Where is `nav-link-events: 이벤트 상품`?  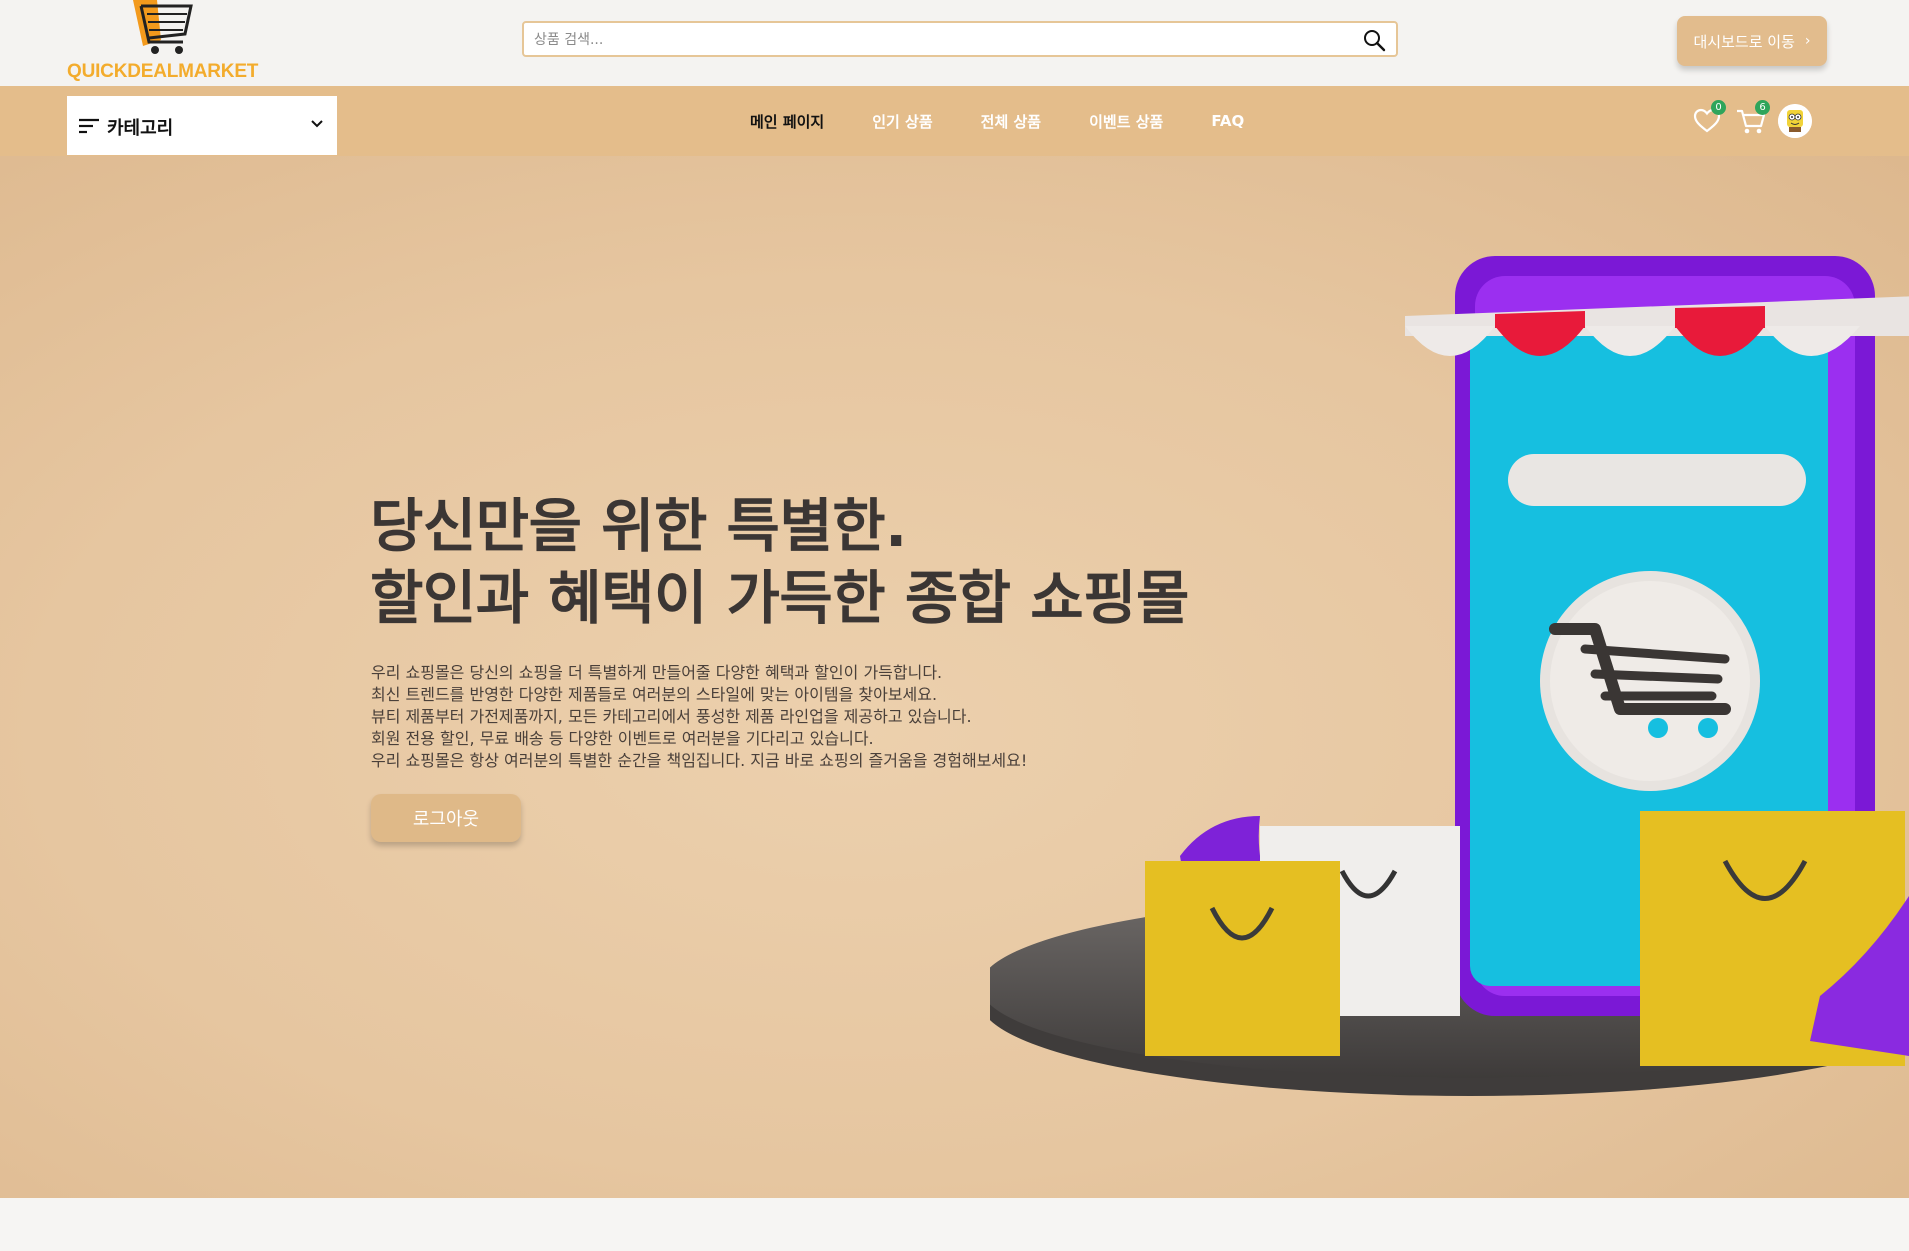
nav-link-events: 이벤트 상품 is located at coordinates (1126, 121).